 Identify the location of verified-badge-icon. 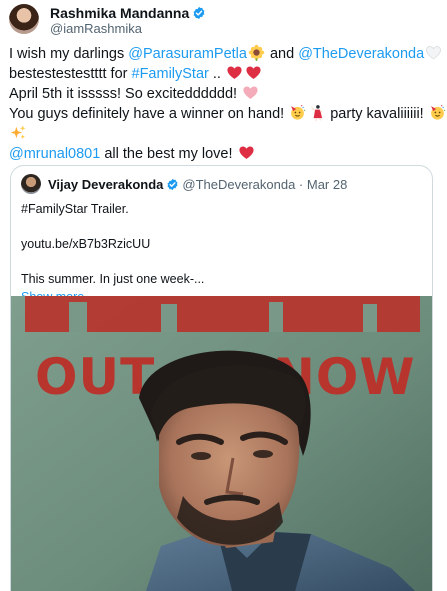
(199, 13).